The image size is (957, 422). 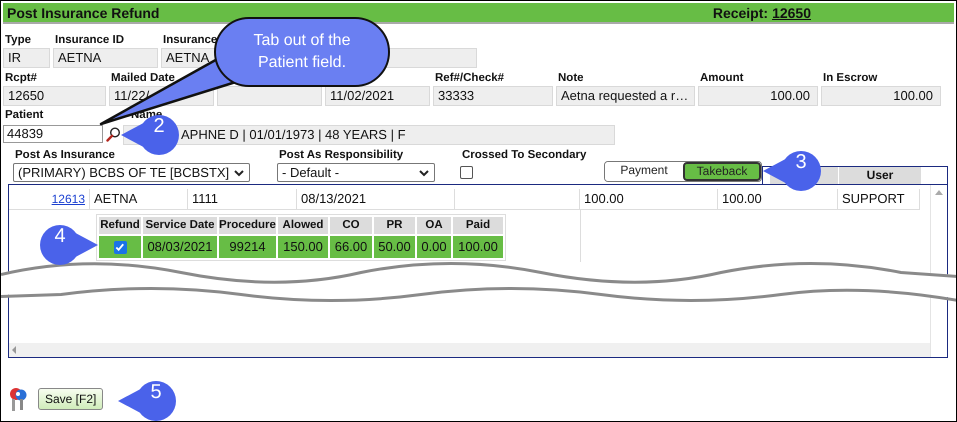 What do you see at coordinates (24, 116) in the screenshot?
I see `field-label: Patient` at bounding box center [24, 116].